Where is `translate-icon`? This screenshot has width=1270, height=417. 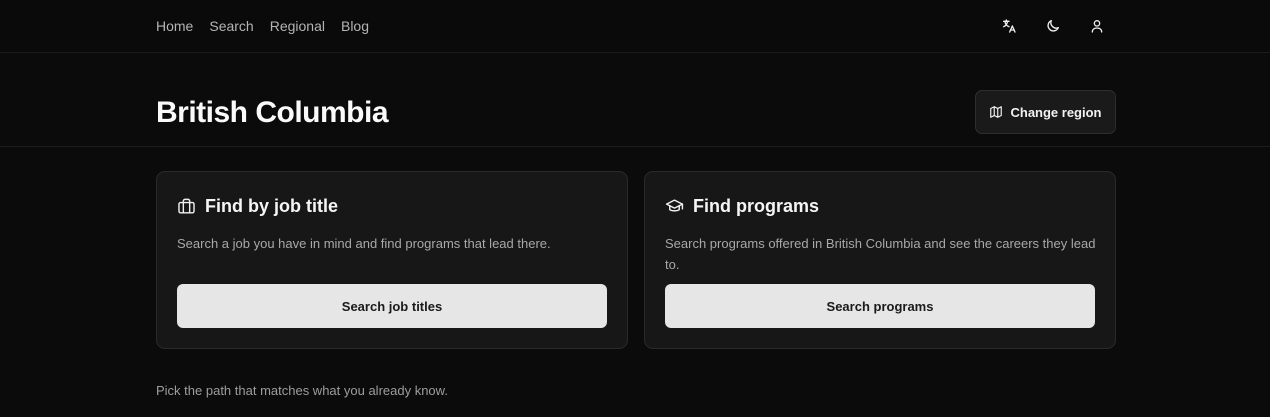 translate-icon is located at coordinates (1009, 26).